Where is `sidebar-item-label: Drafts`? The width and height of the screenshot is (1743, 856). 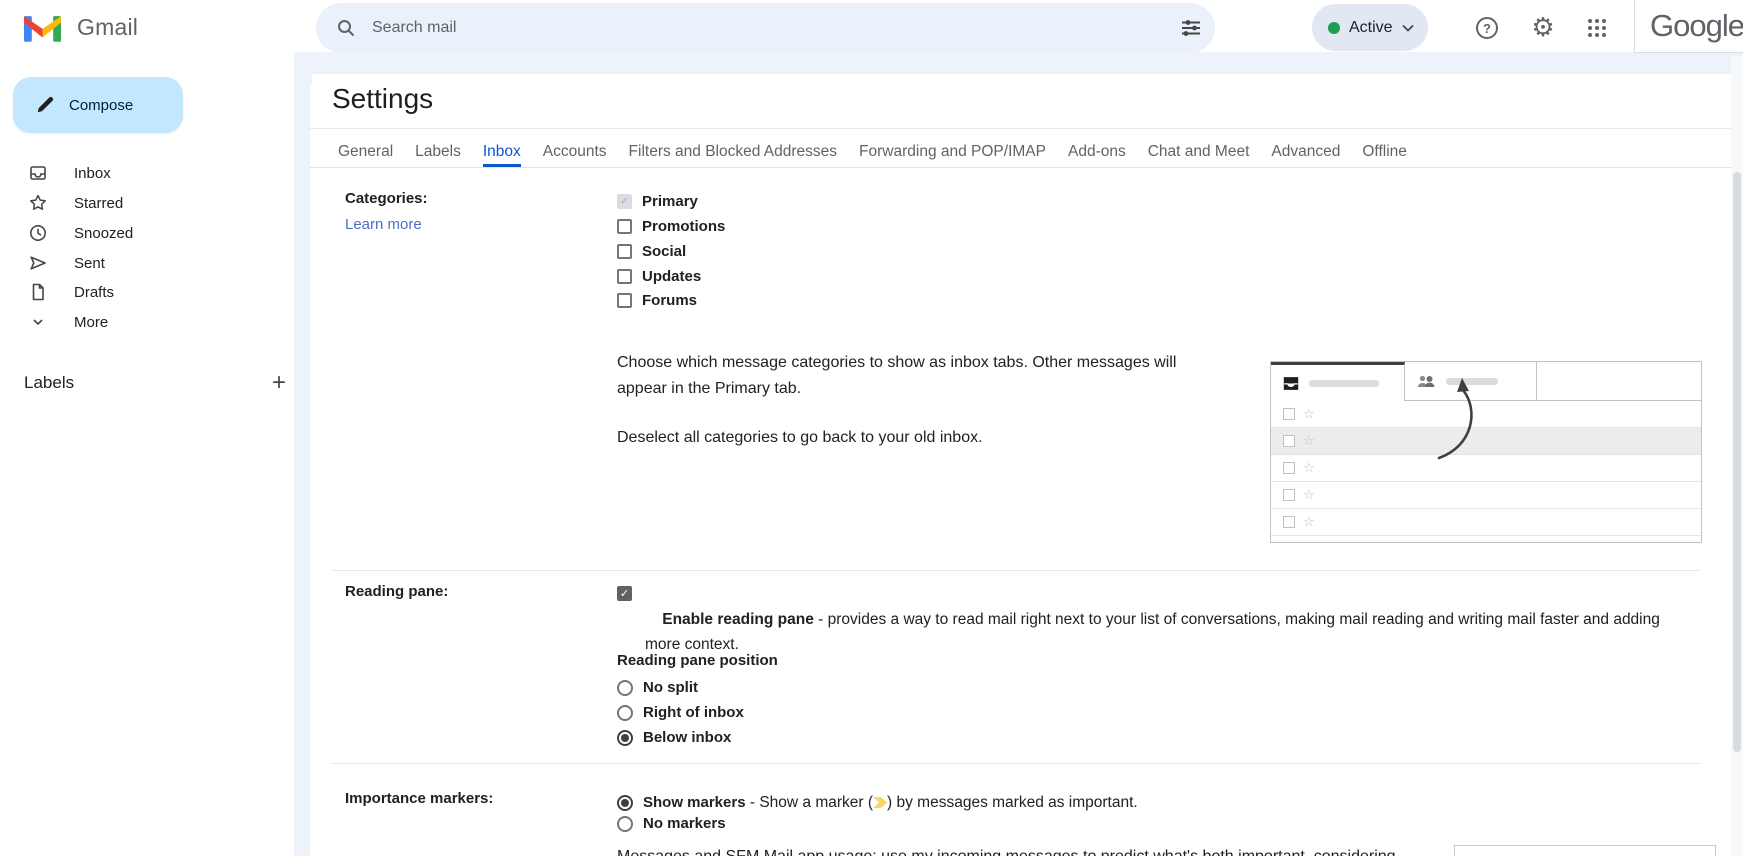 sidebar-item-label: Drafts is located at coordinates (94, 292).